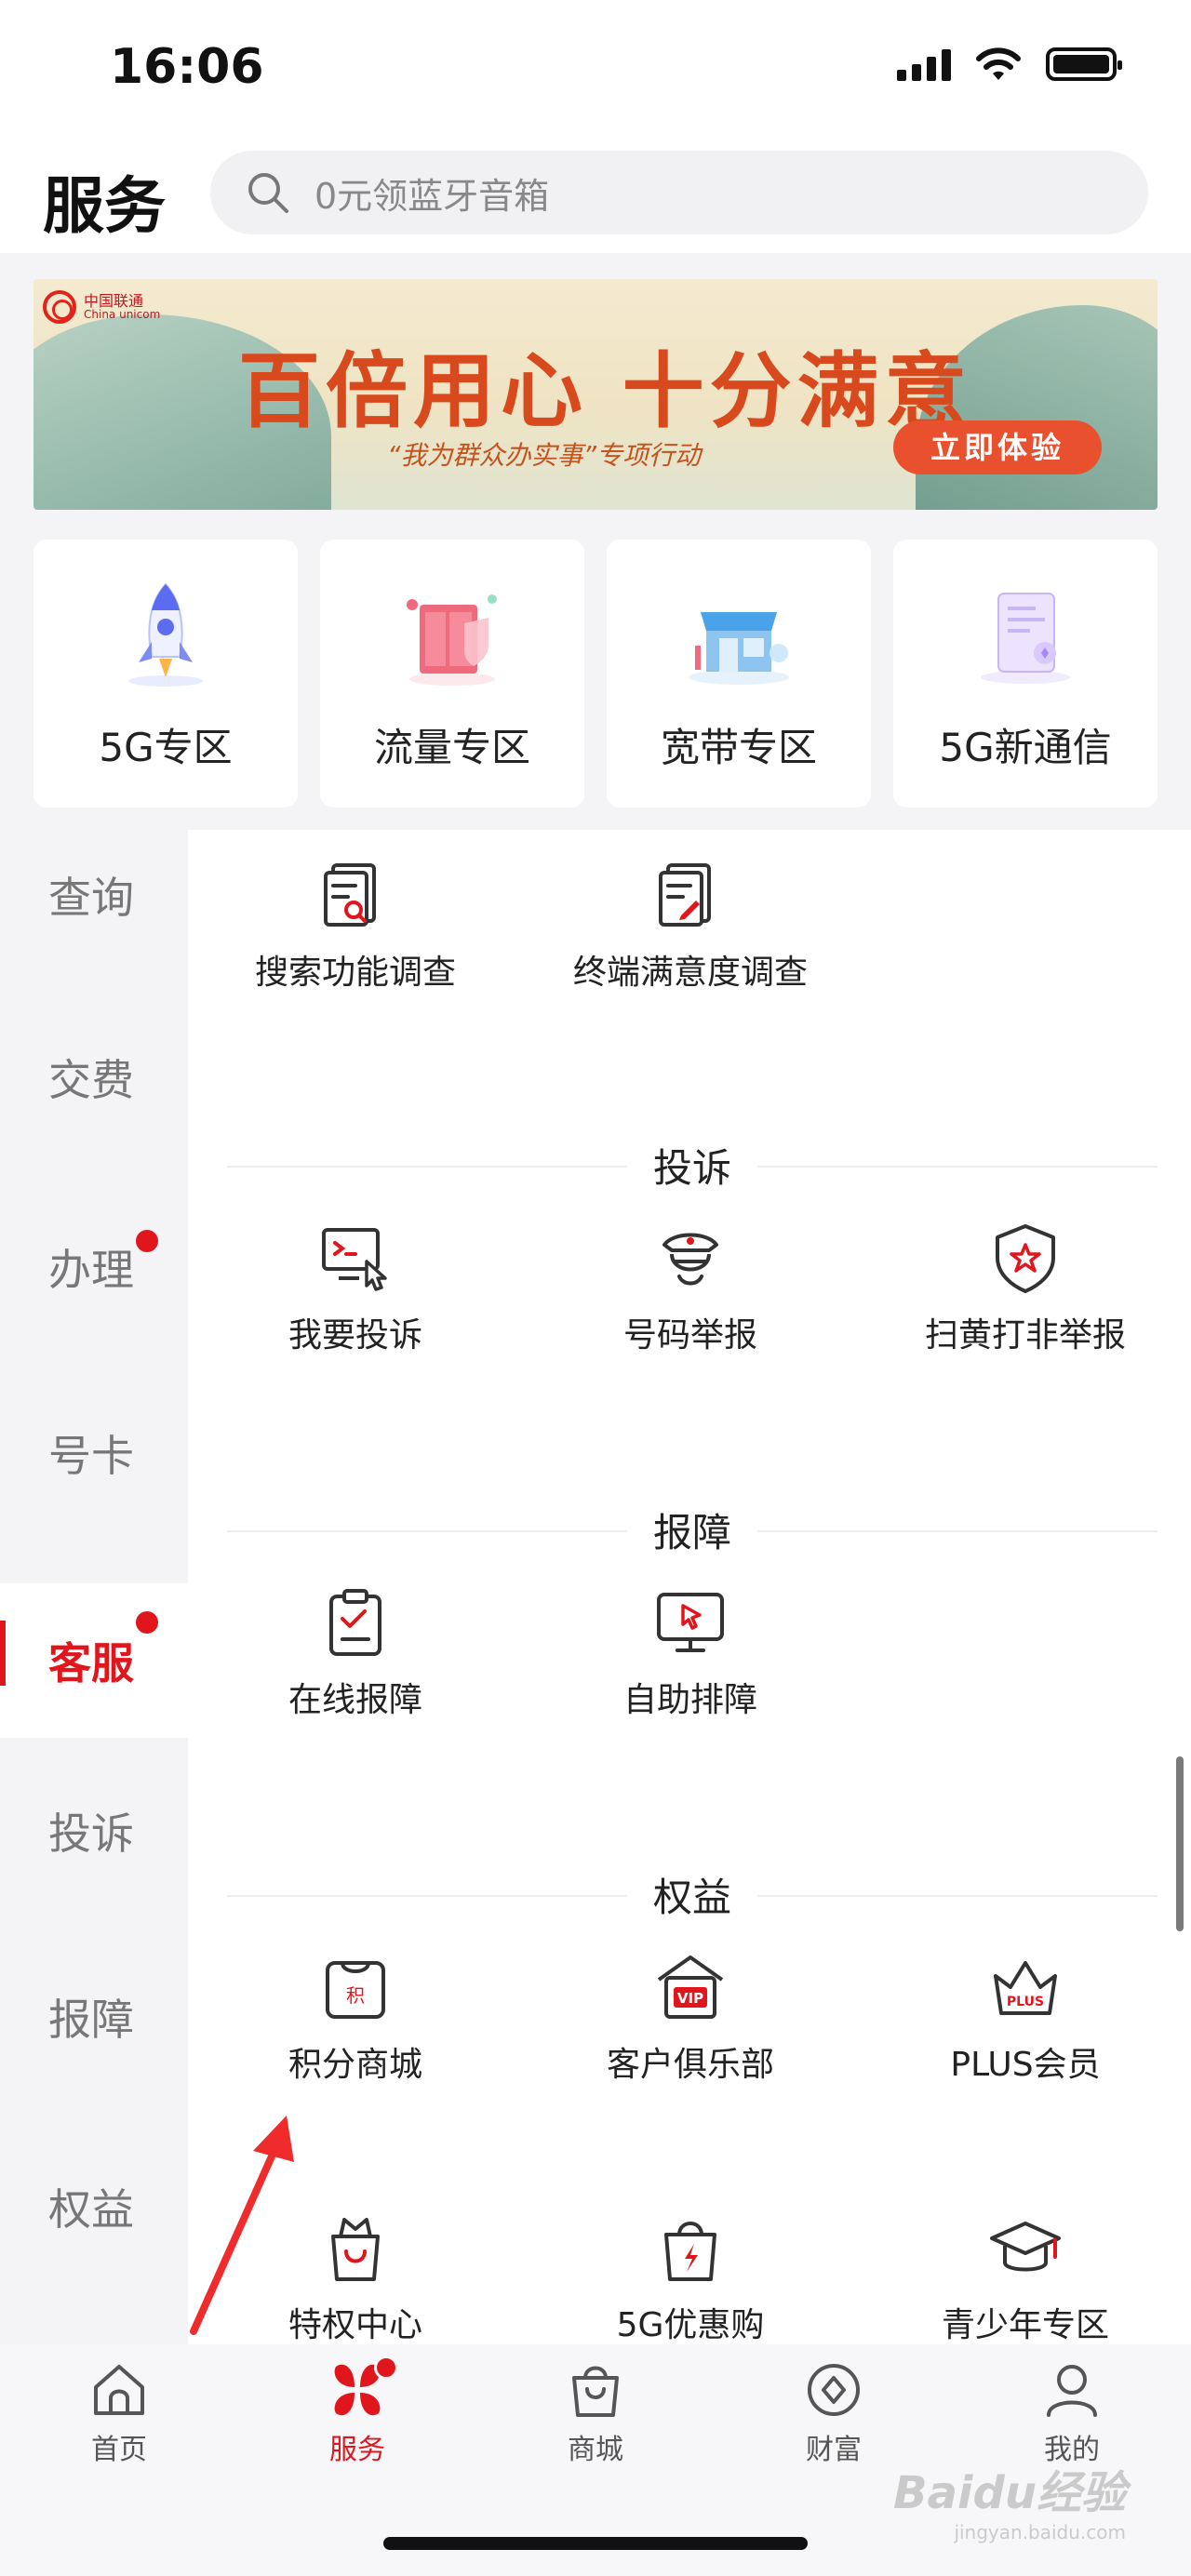  I want to click on sidebar-item-label: 号卡, so click(91, 1456).